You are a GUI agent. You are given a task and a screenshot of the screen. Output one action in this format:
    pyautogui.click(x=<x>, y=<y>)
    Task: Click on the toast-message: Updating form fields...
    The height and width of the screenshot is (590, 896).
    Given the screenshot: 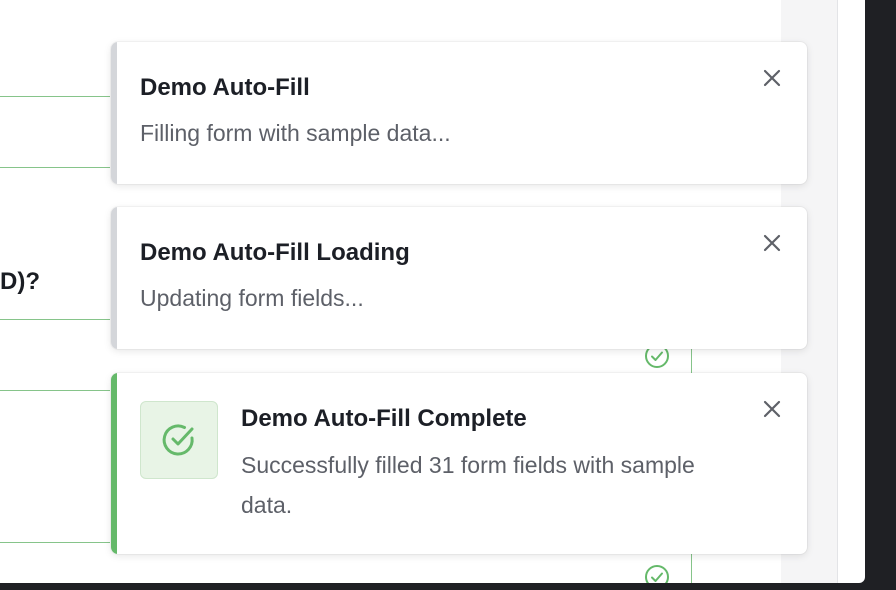 What is the action you would take?
    pyautogui.click(x=252, y=298)
    